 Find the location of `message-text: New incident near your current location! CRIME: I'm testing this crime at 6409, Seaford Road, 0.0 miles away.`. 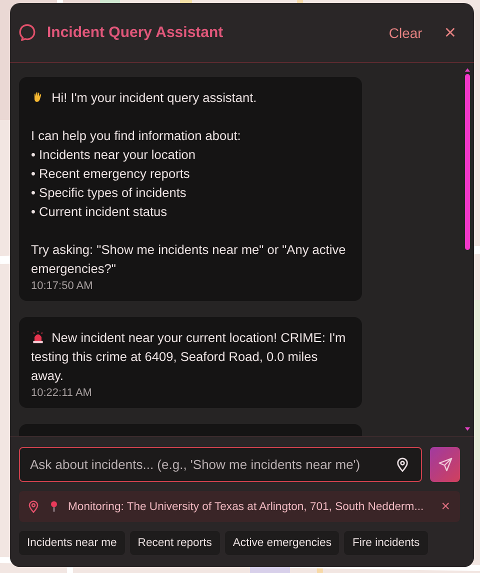

message-text: New incident near your current location! CRIME: I'm testing this crime at 6409, Seaford Road, 0.0 miles away. is located at coordinates (189, 357).